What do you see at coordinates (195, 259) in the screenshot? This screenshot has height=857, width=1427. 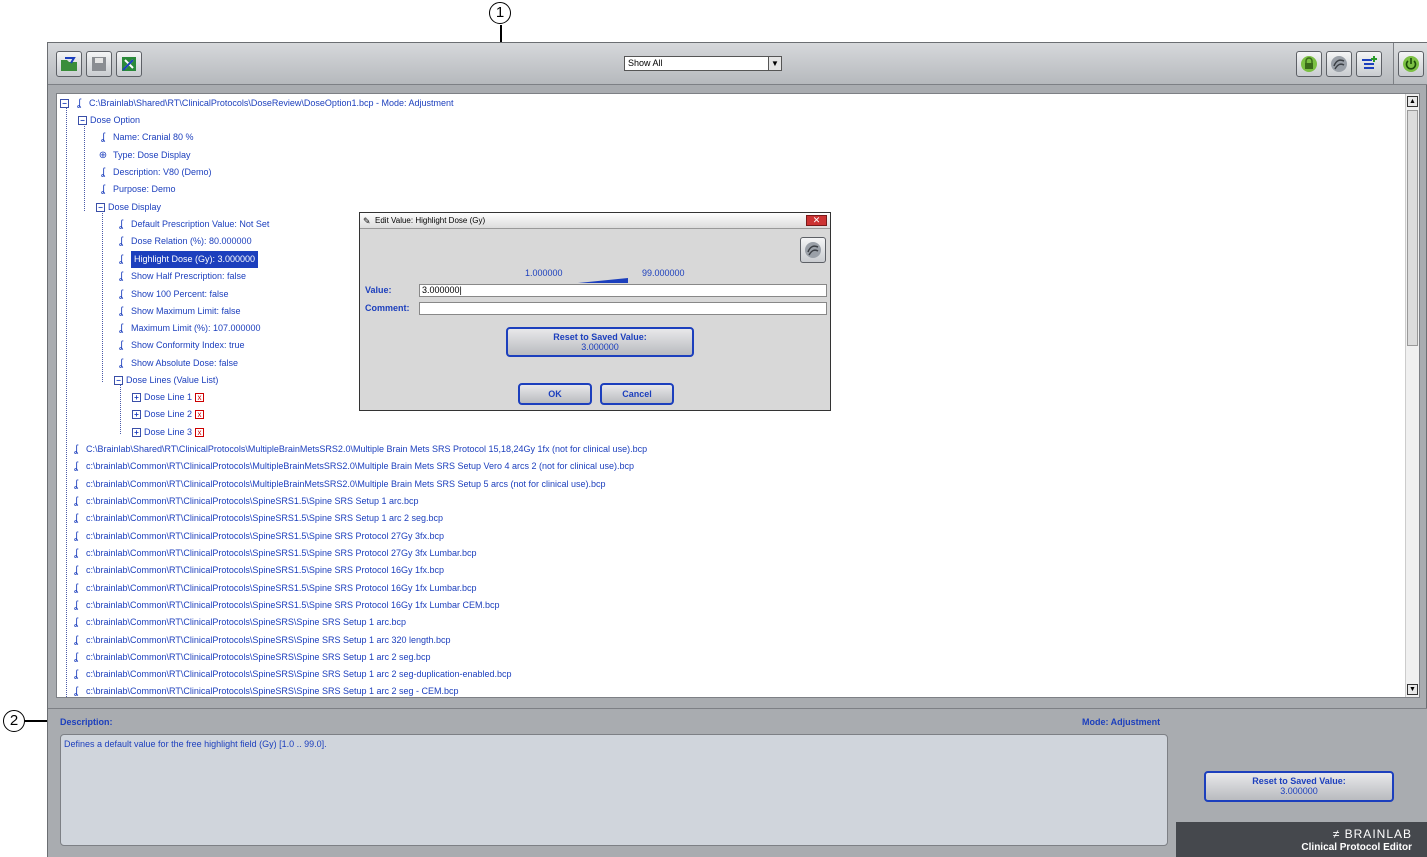 I see `tree-leaf-label-selected: Highlight Dose (Gy): 3.000000` at bounding box center [195, 259].